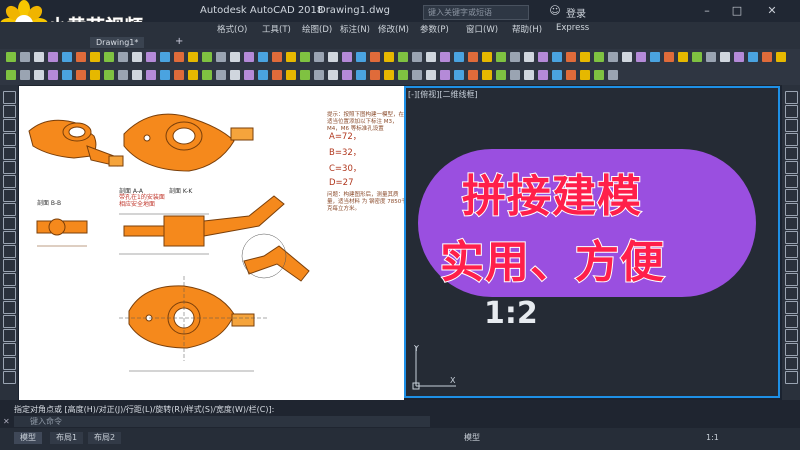  Describe the element at coordinates (28, 438) in the screenshot. I see `layout-tab-model: 模型` at that location.